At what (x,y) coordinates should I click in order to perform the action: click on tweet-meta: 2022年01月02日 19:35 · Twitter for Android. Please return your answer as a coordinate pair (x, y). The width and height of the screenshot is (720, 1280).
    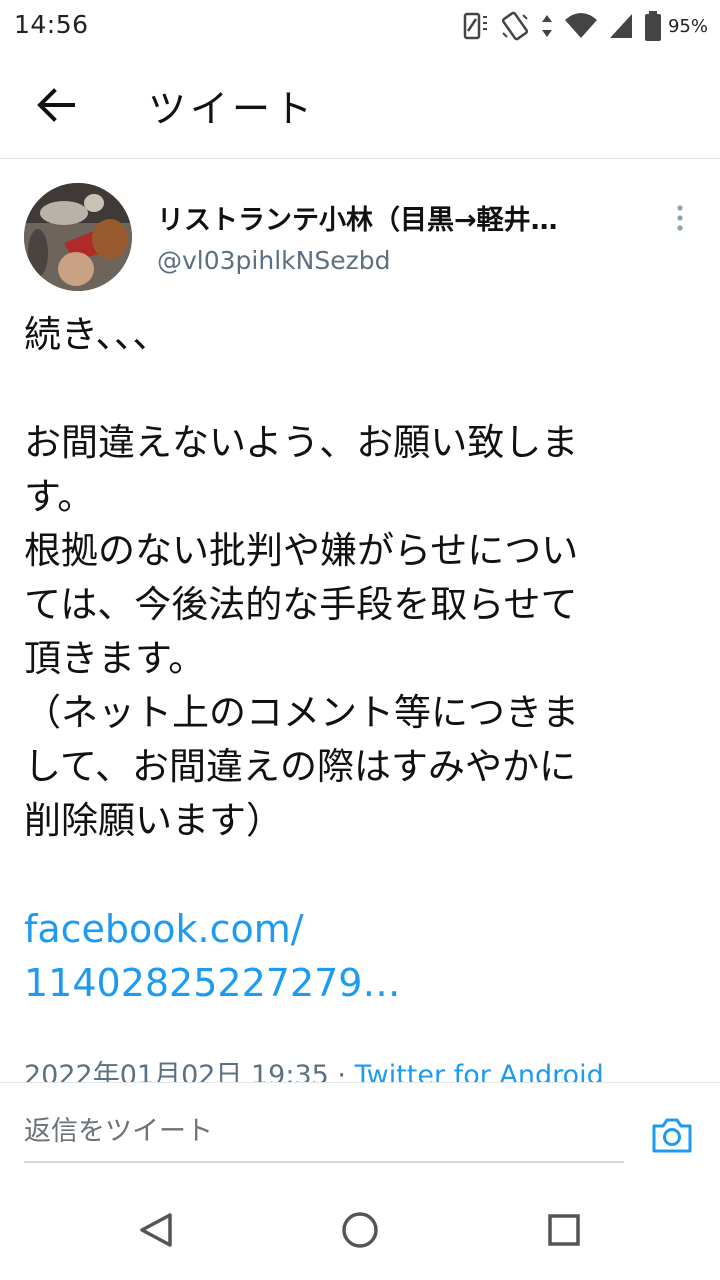
    Looking at the image, I should click on (314, 1067).